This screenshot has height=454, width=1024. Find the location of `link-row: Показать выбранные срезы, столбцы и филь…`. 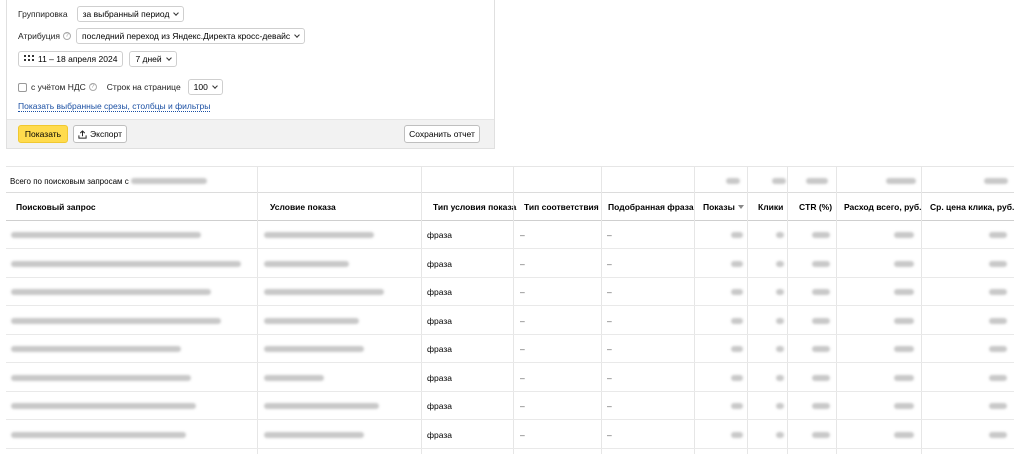

link-row: Показать выбранные срезы, столбцы и филь… is located at coordinates (114, 106).